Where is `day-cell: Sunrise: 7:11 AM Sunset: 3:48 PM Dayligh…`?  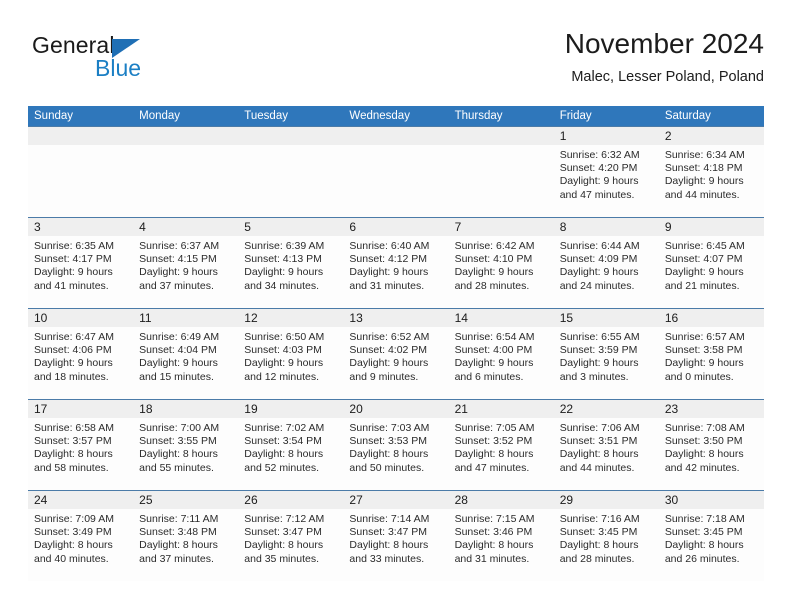 day-cell: Sunrise: 7:11 AM Sunset: 3:48 PM Dayligh… is located at coordinates (185, 545).